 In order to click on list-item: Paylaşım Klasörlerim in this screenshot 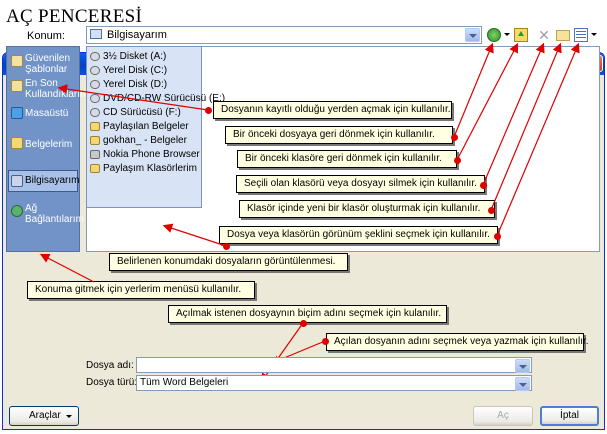, I will do `click(145, 168)`.